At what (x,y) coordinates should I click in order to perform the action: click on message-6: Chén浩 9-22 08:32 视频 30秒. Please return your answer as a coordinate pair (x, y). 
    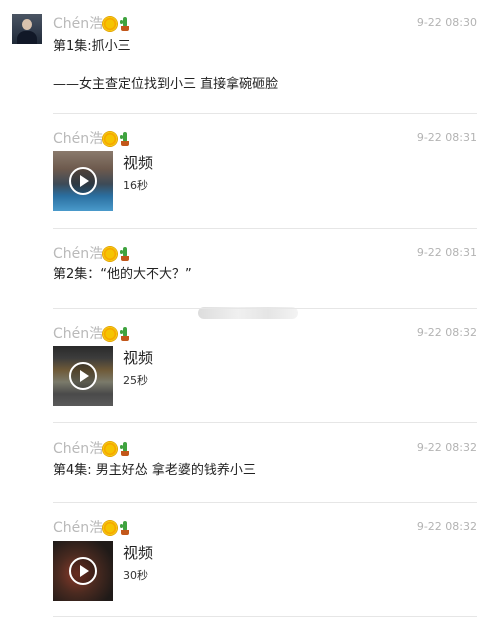
    Looking at the image, I should click on (265, 559).